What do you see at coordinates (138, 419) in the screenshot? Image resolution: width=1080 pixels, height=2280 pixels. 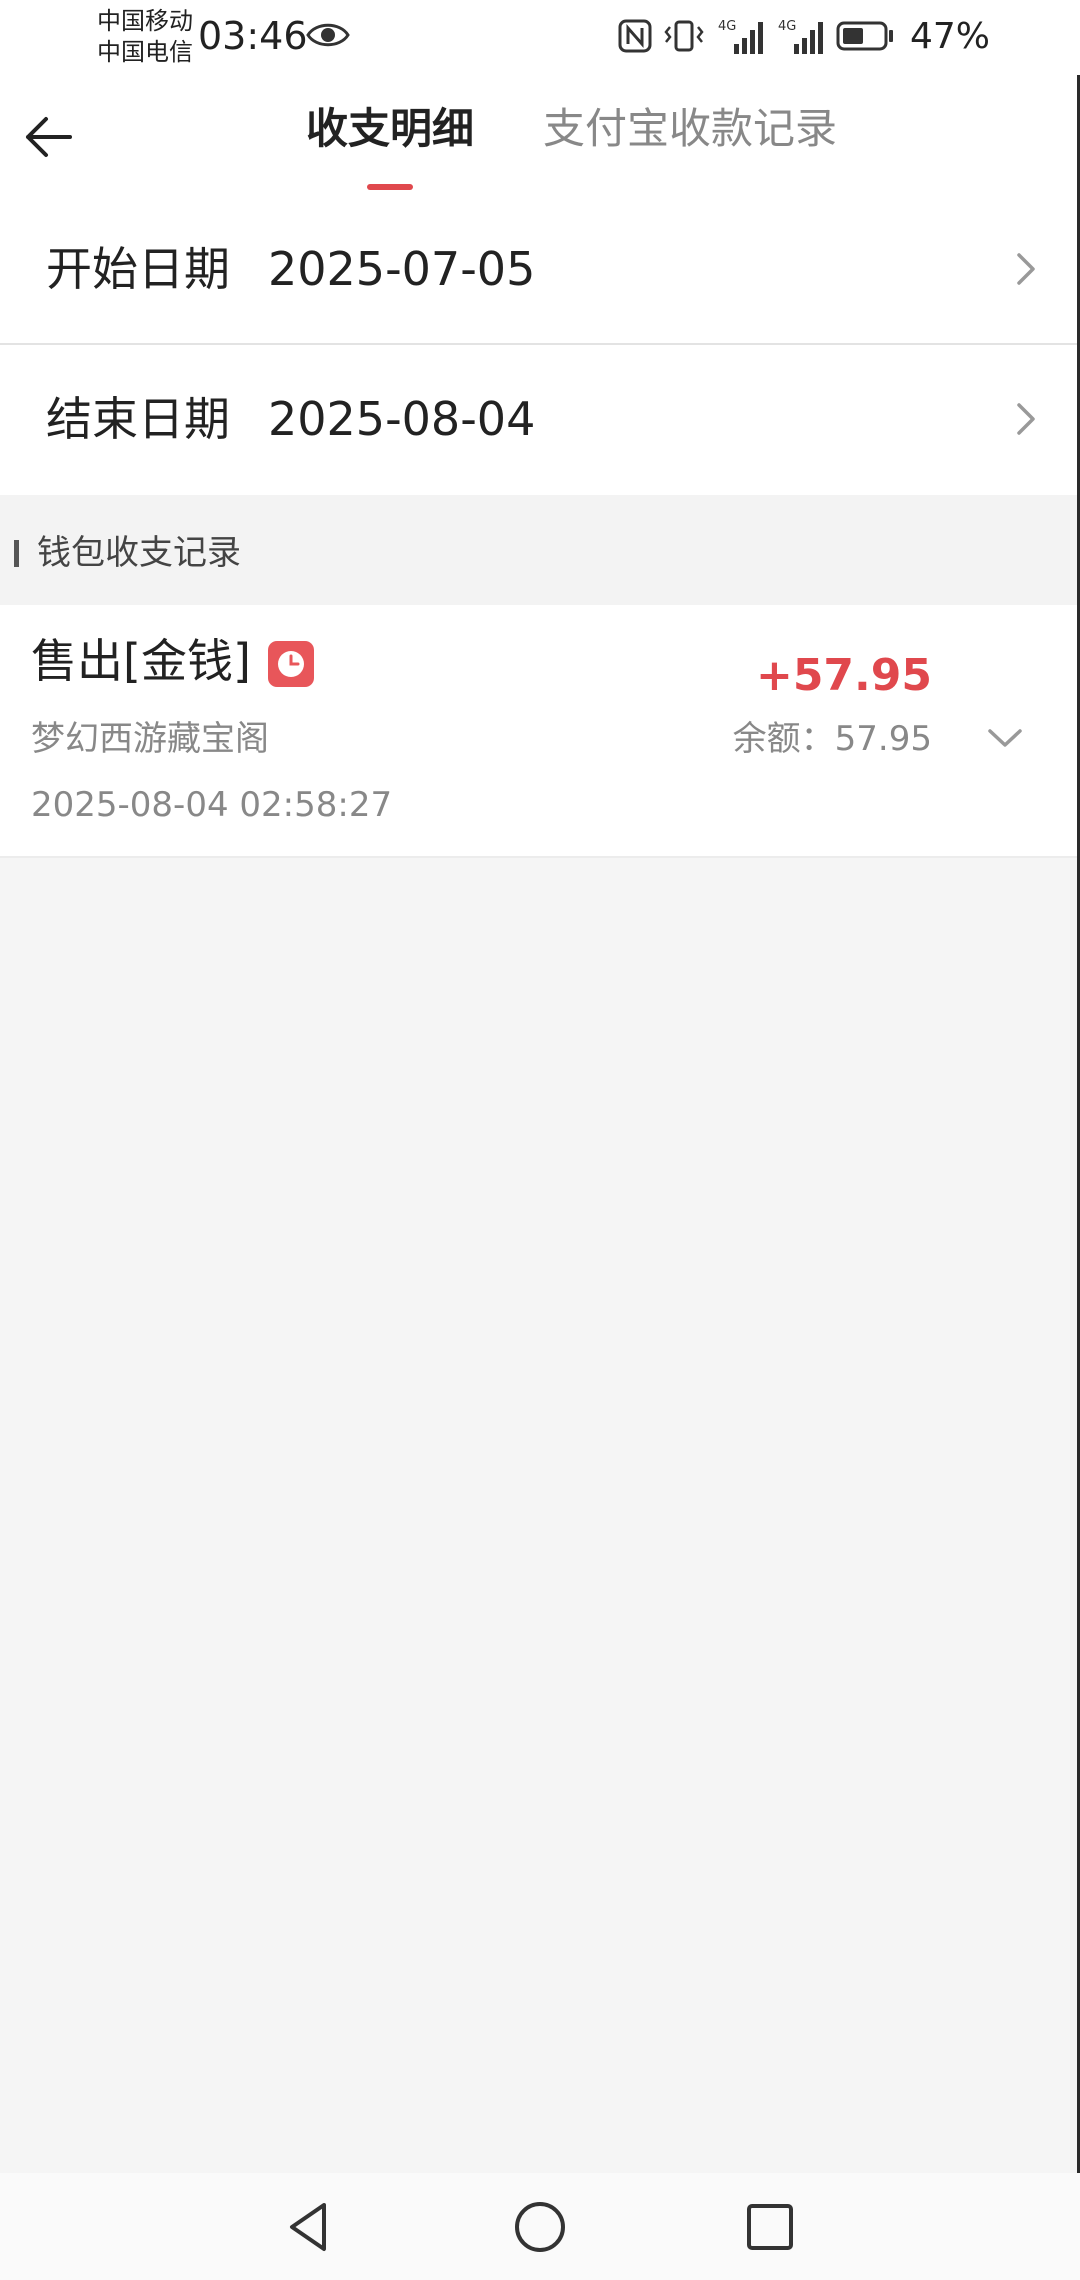 I see `end-date-label: 结束日期` at bounding box center [138, 419].